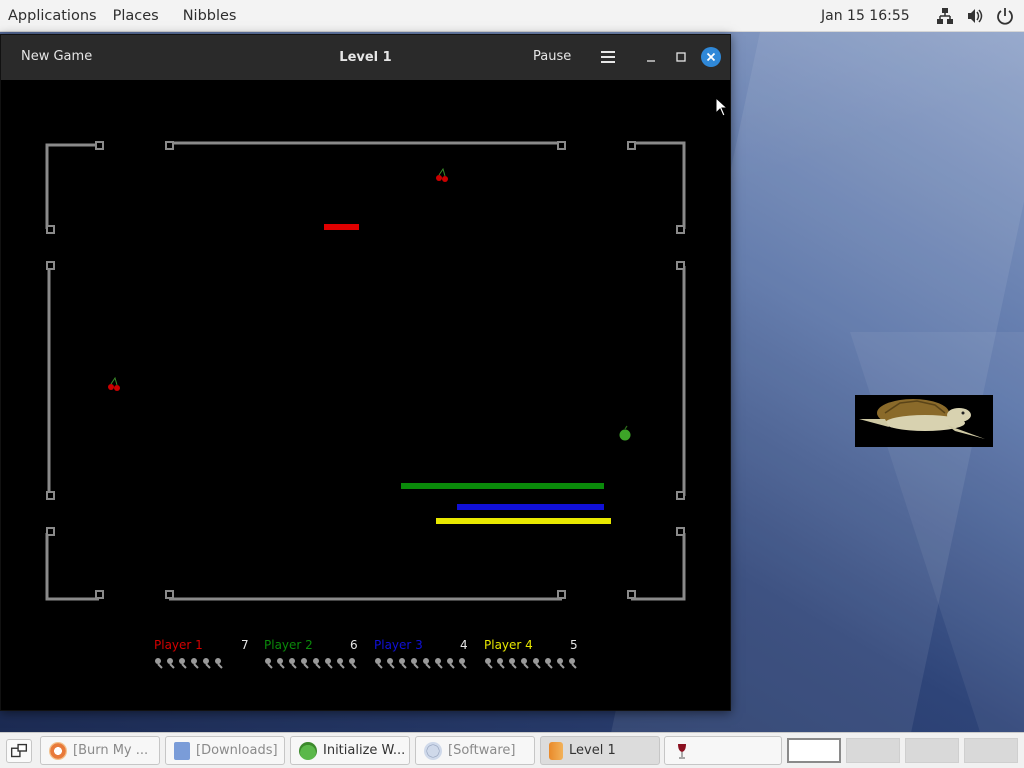  I want to click on volume-icon, so click(975, 16).